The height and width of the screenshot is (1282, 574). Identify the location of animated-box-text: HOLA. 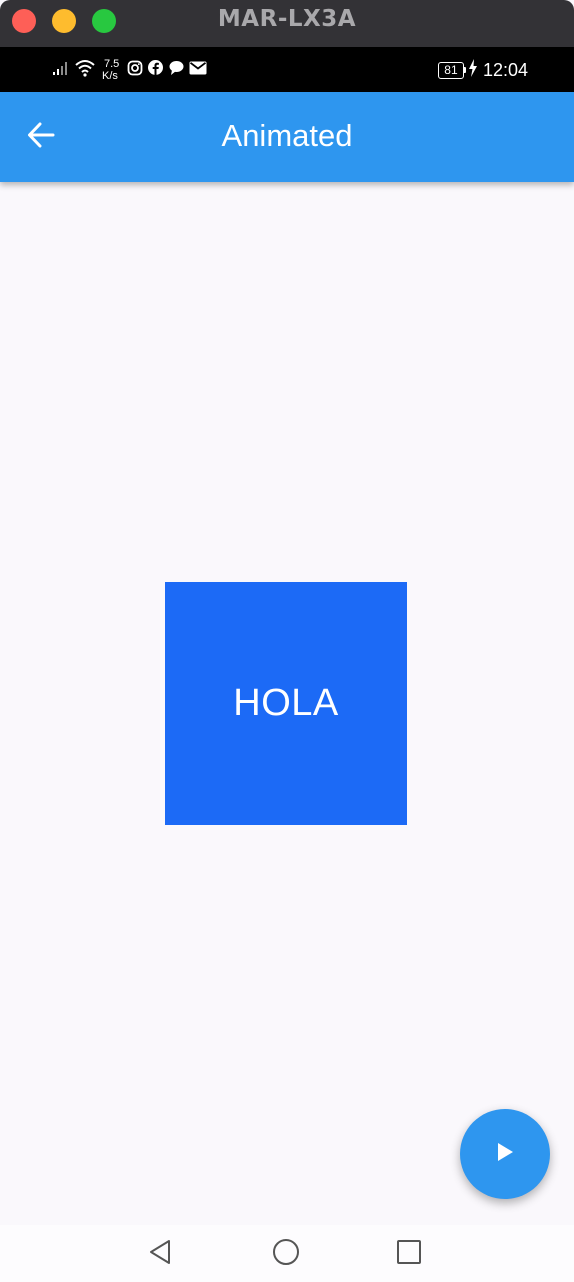
(286, 703).